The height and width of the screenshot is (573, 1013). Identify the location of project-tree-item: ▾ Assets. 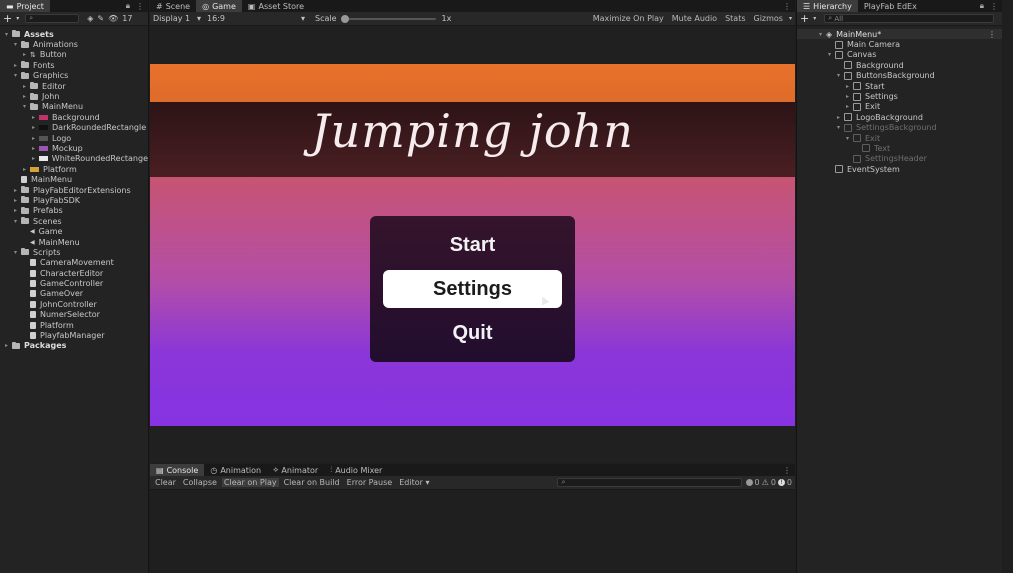
(74, 34).